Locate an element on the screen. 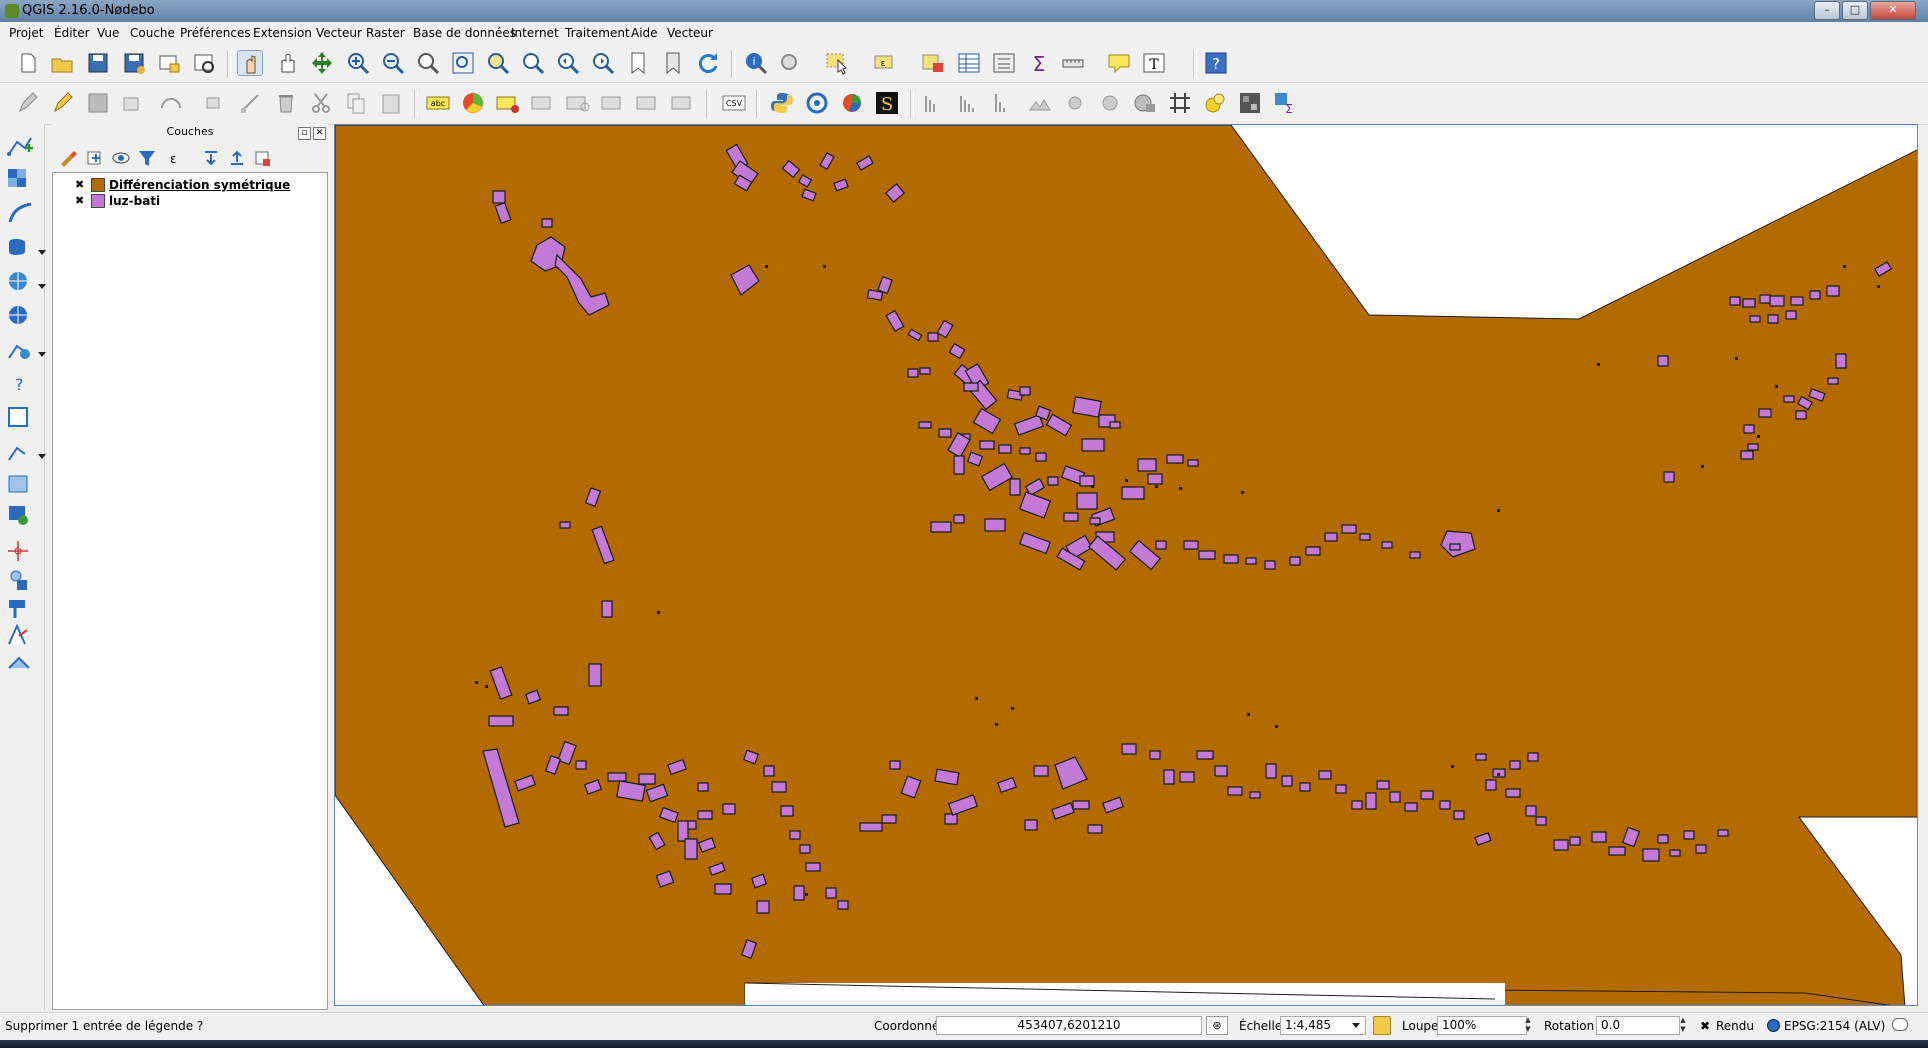  new-bookmark-icon is located at coordinates (638, 63).